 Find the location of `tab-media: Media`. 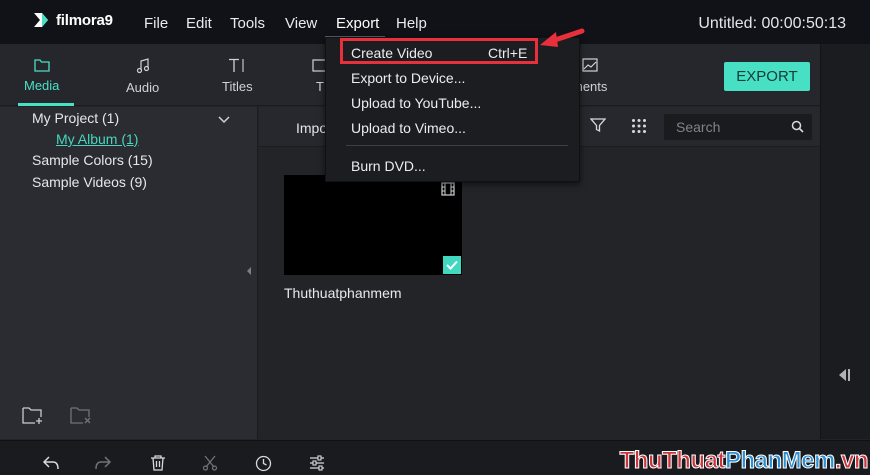

tab-media: Media is located at coordinates (41, 75).